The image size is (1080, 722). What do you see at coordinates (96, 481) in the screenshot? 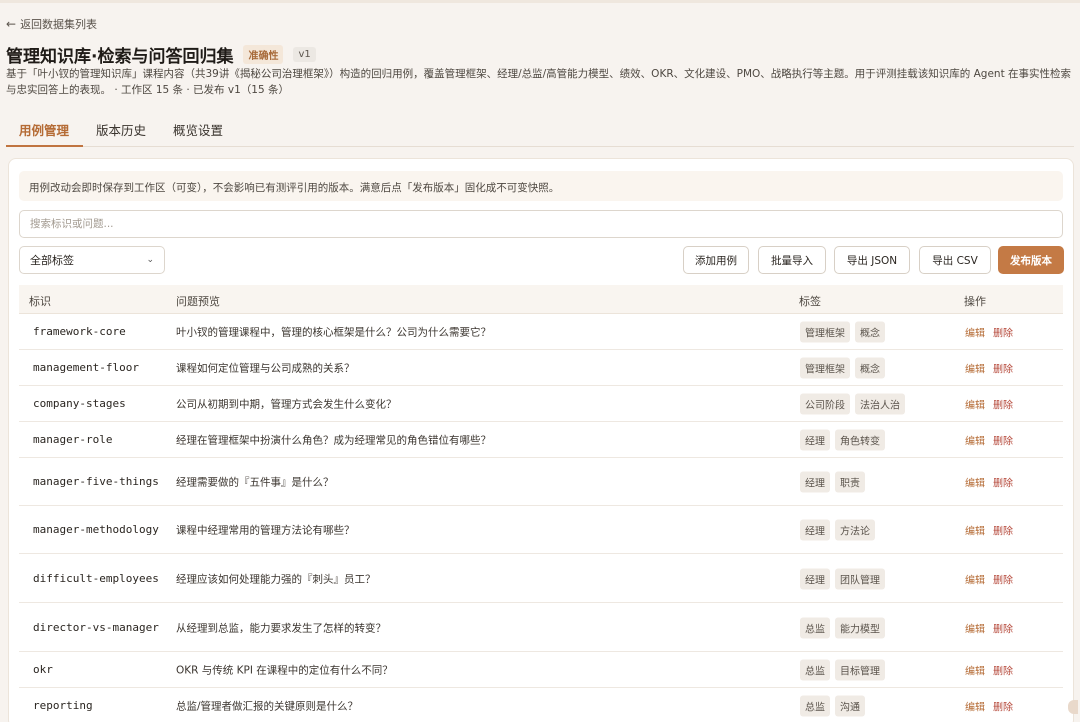
I see `case-id: manager-five-things` at bounding box center [96, 481].